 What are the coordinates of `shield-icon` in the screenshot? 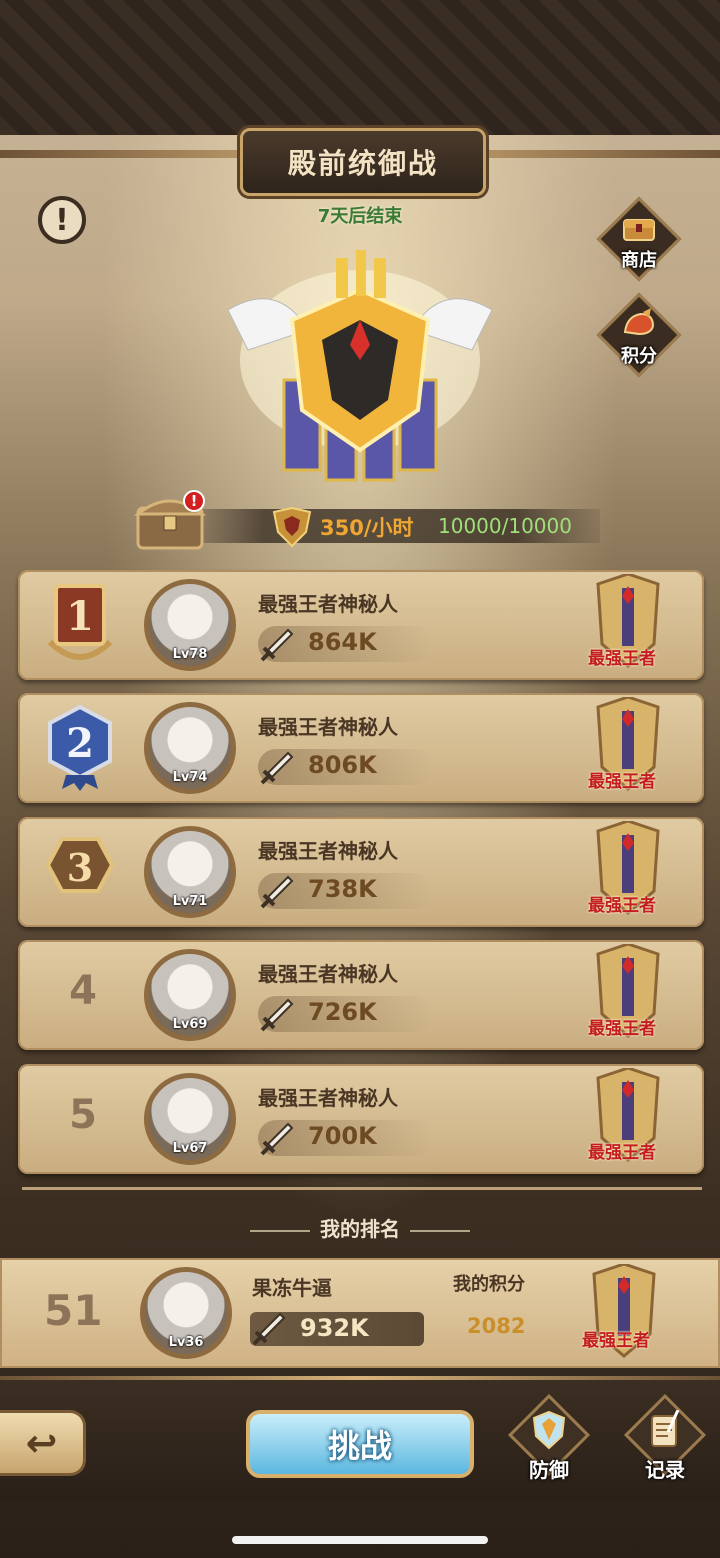 It's located at (549, 1430).